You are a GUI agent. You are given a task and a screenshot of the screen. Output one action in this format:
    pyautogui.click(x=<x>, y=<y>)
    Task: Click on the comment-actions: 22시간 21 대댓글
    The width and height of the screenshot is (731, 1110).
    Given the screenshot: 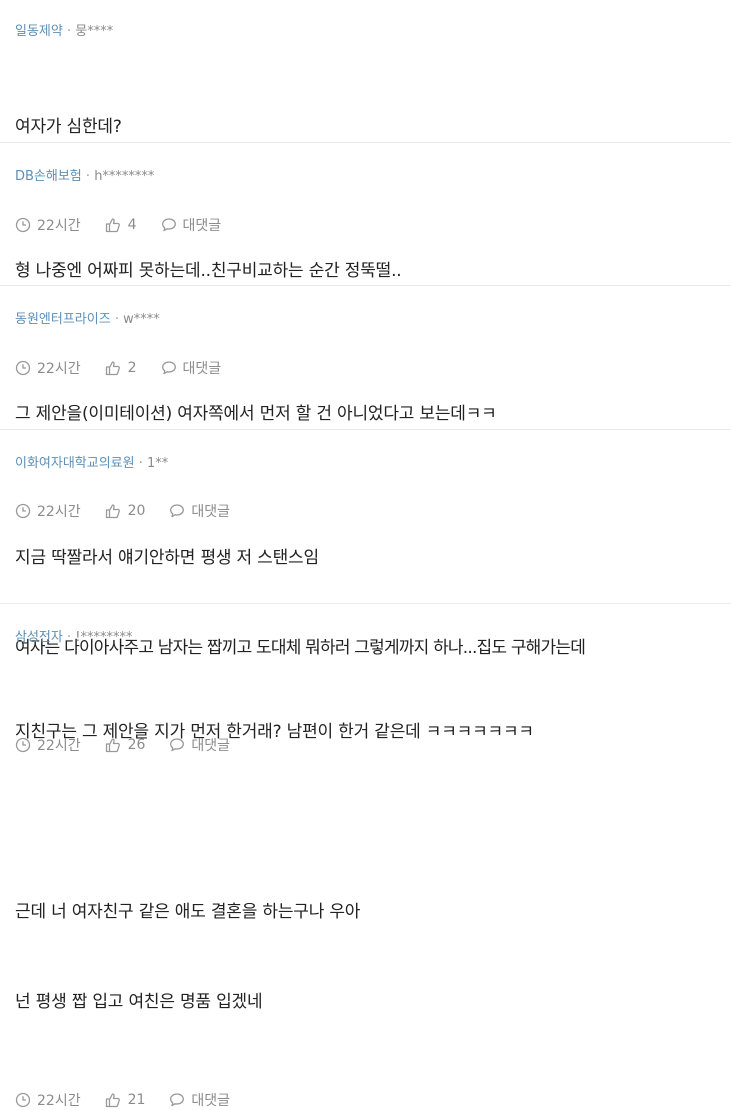 What is the action you would take?
    pyautogui.click(x=365, y=1100)
    